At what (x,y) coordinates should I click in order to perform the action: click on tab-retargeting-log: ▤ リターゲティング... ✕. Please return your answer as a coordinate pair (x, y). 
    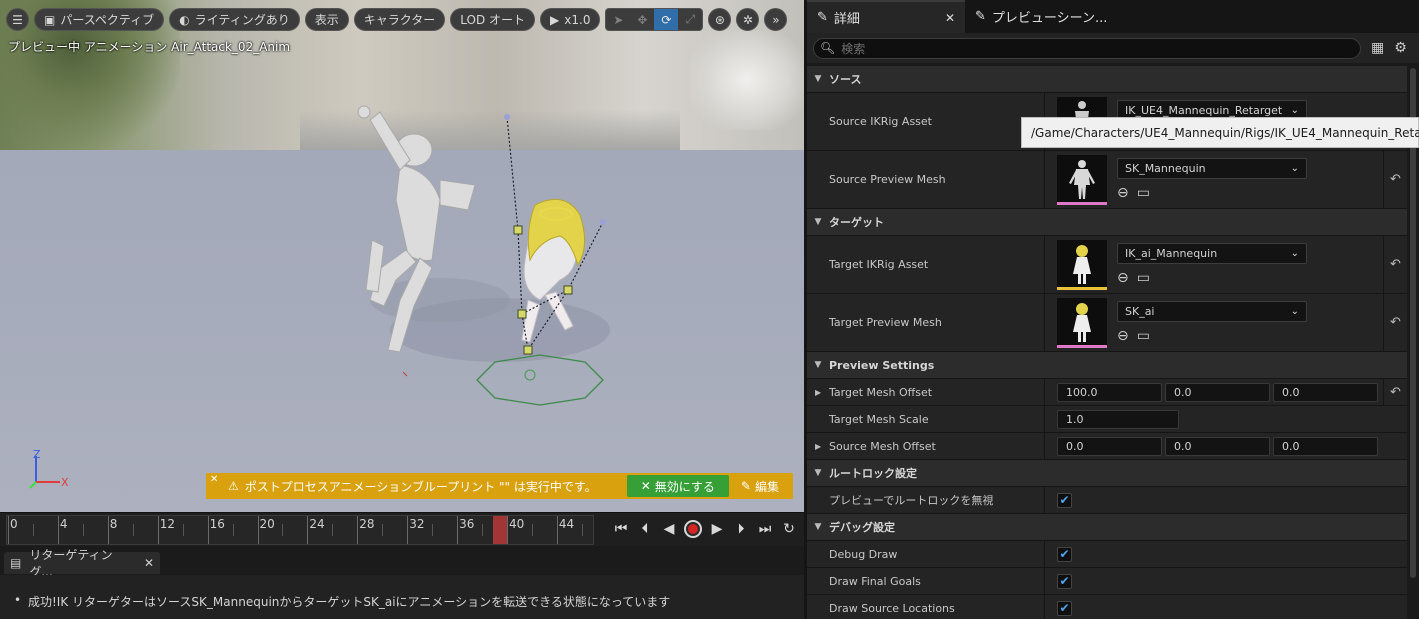
    Looking at the image, I should click on (82, 563).